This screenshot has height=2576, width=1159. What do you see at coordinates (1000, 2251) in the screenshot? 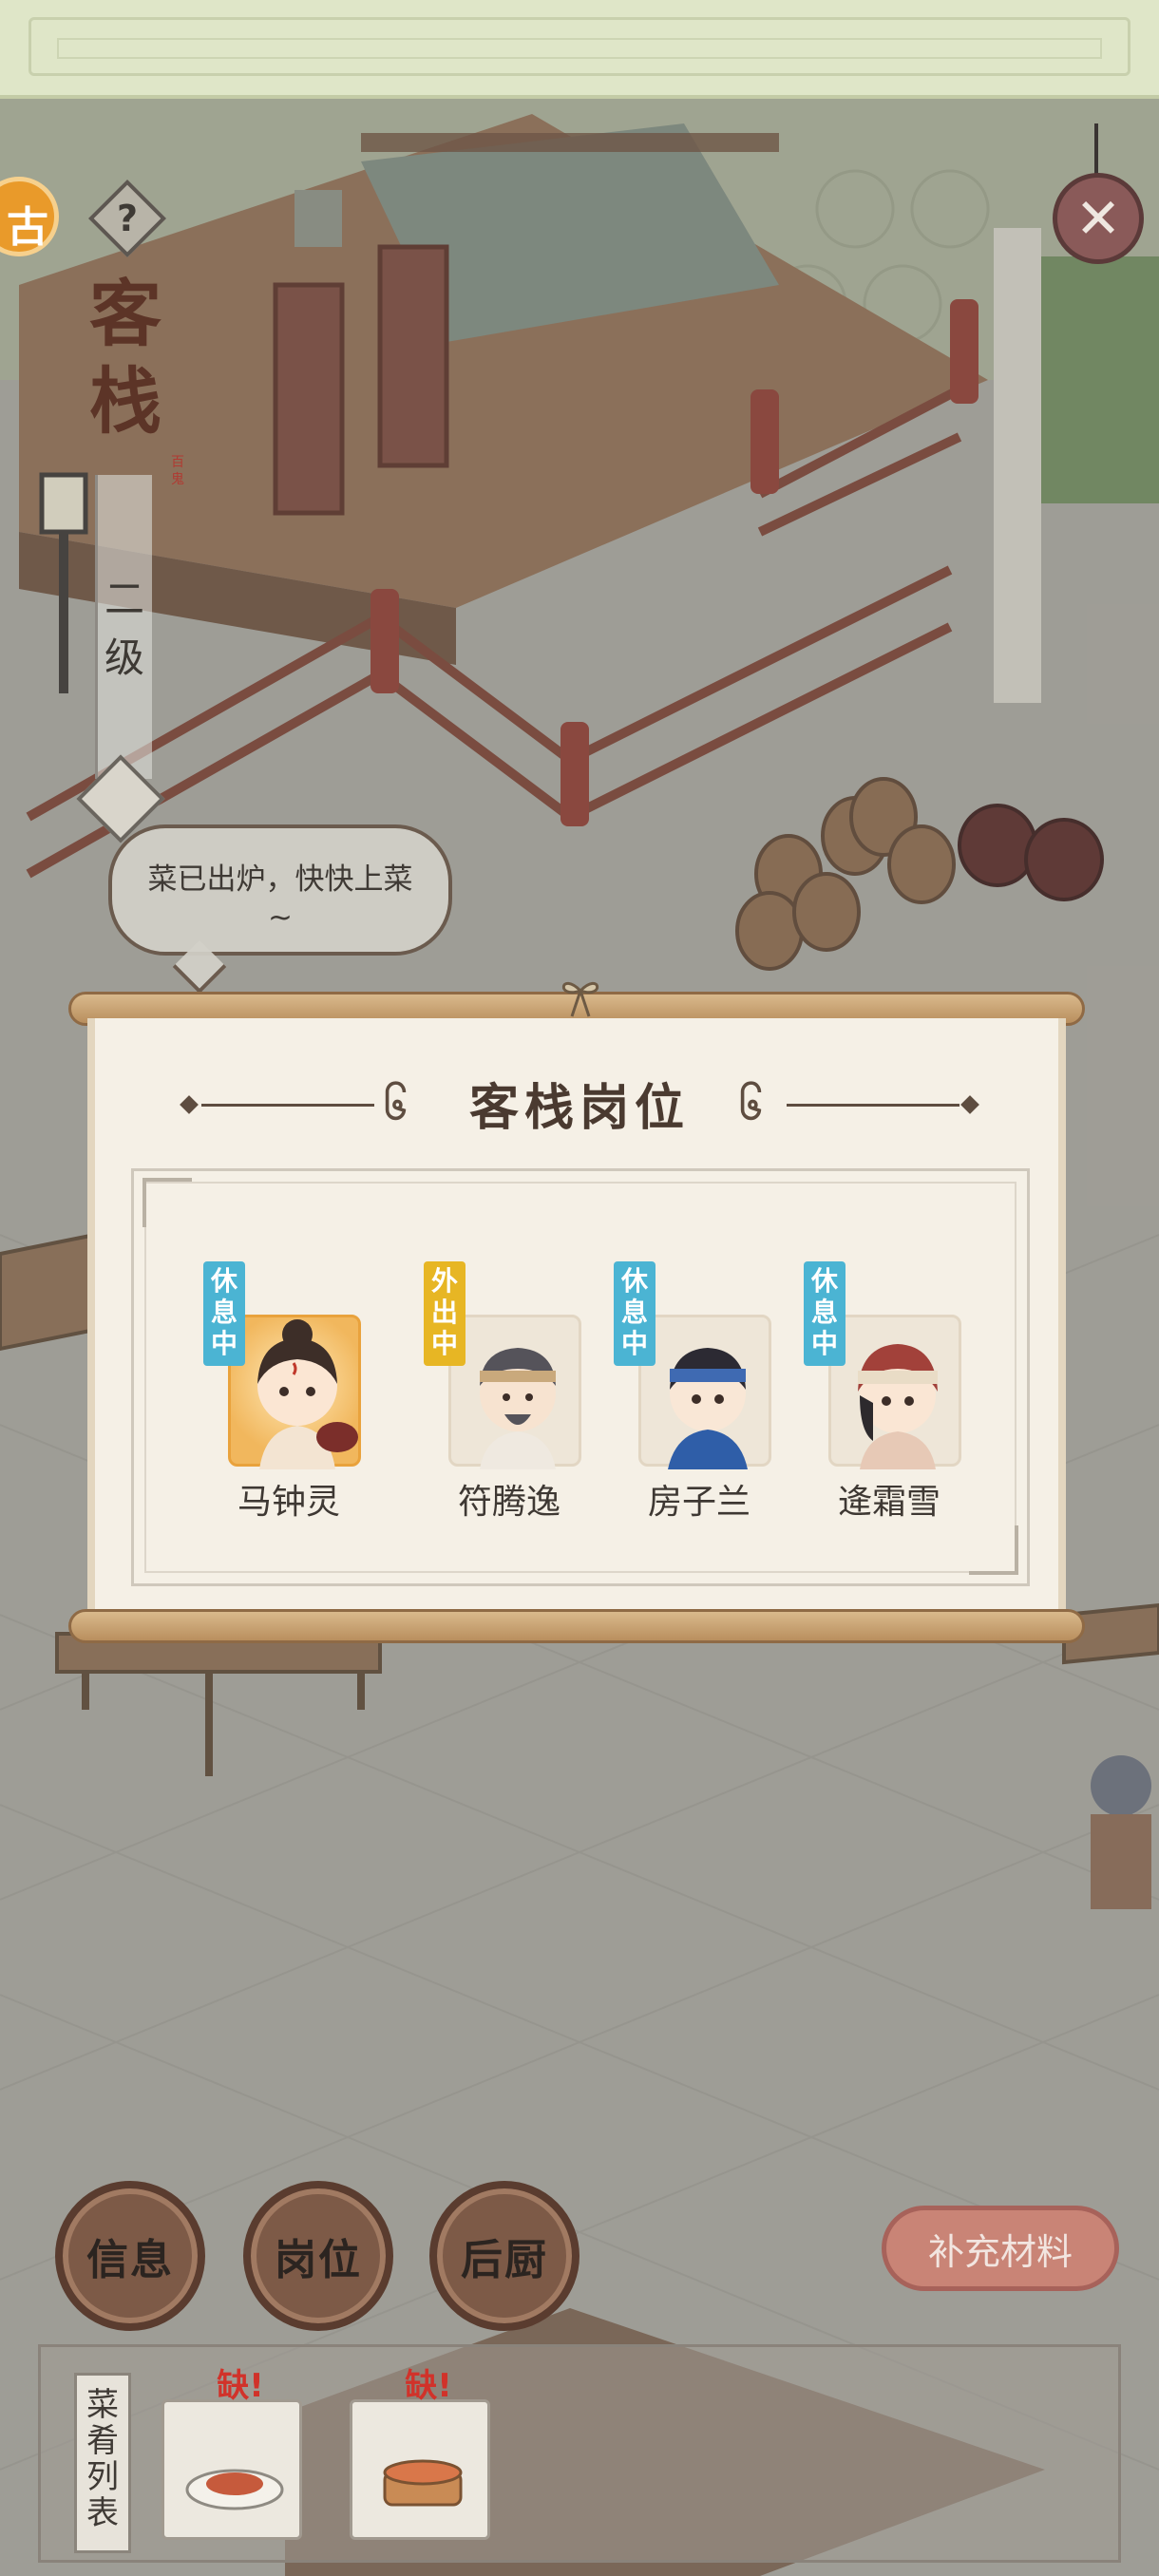
I see `supply-materials-label: 补充材料` at bounding box center [1000, 2251].